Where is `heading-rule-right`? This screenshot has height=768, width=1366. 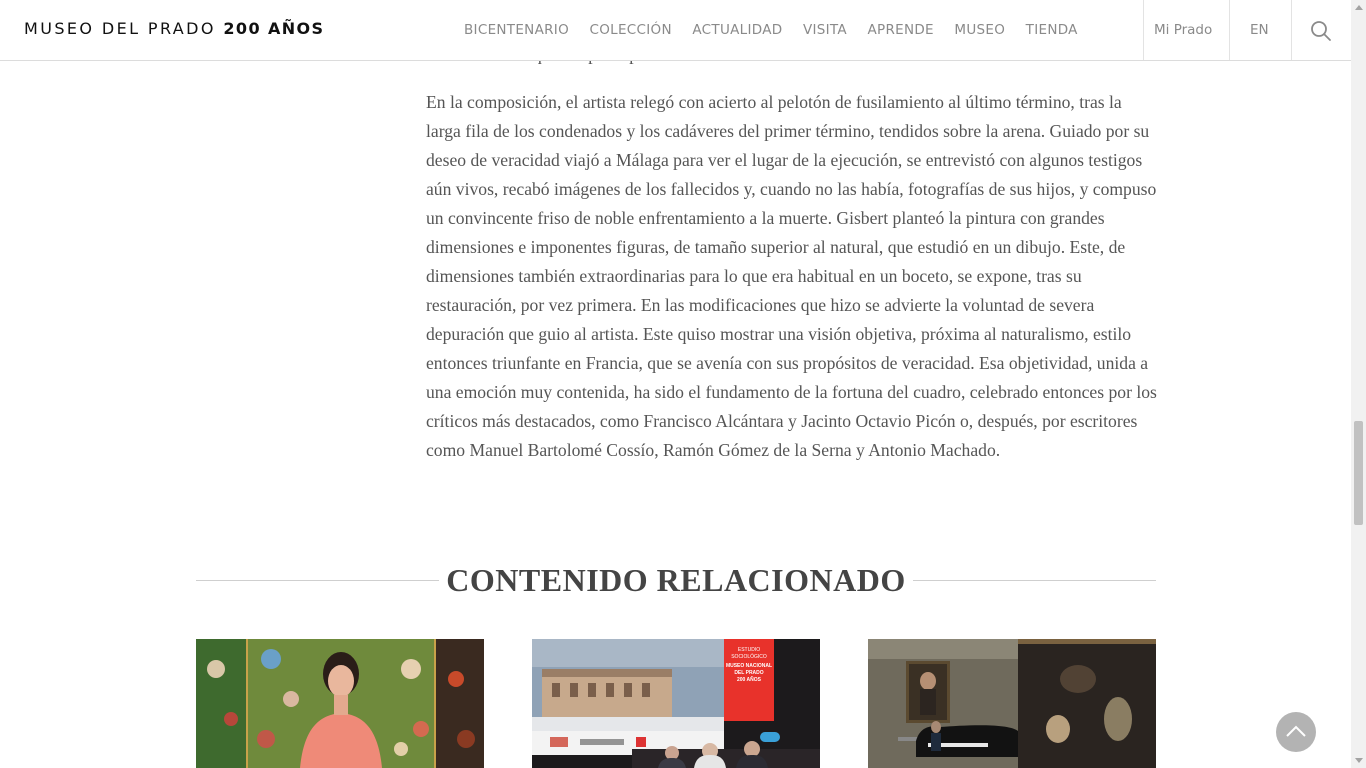 heading-rule-right is located at coordinates (1034, 580).